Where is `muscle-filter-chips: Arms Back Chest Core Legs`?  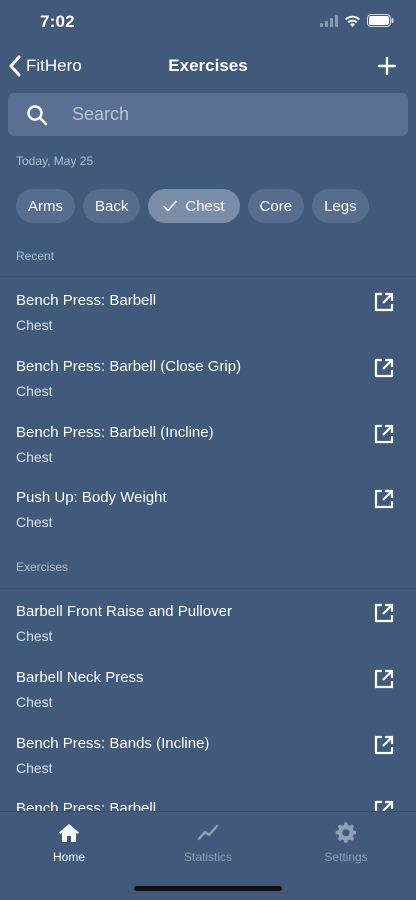
muscle-filter-chips: Arms Back Chest Core Legs is located at coordinates (192, 206).